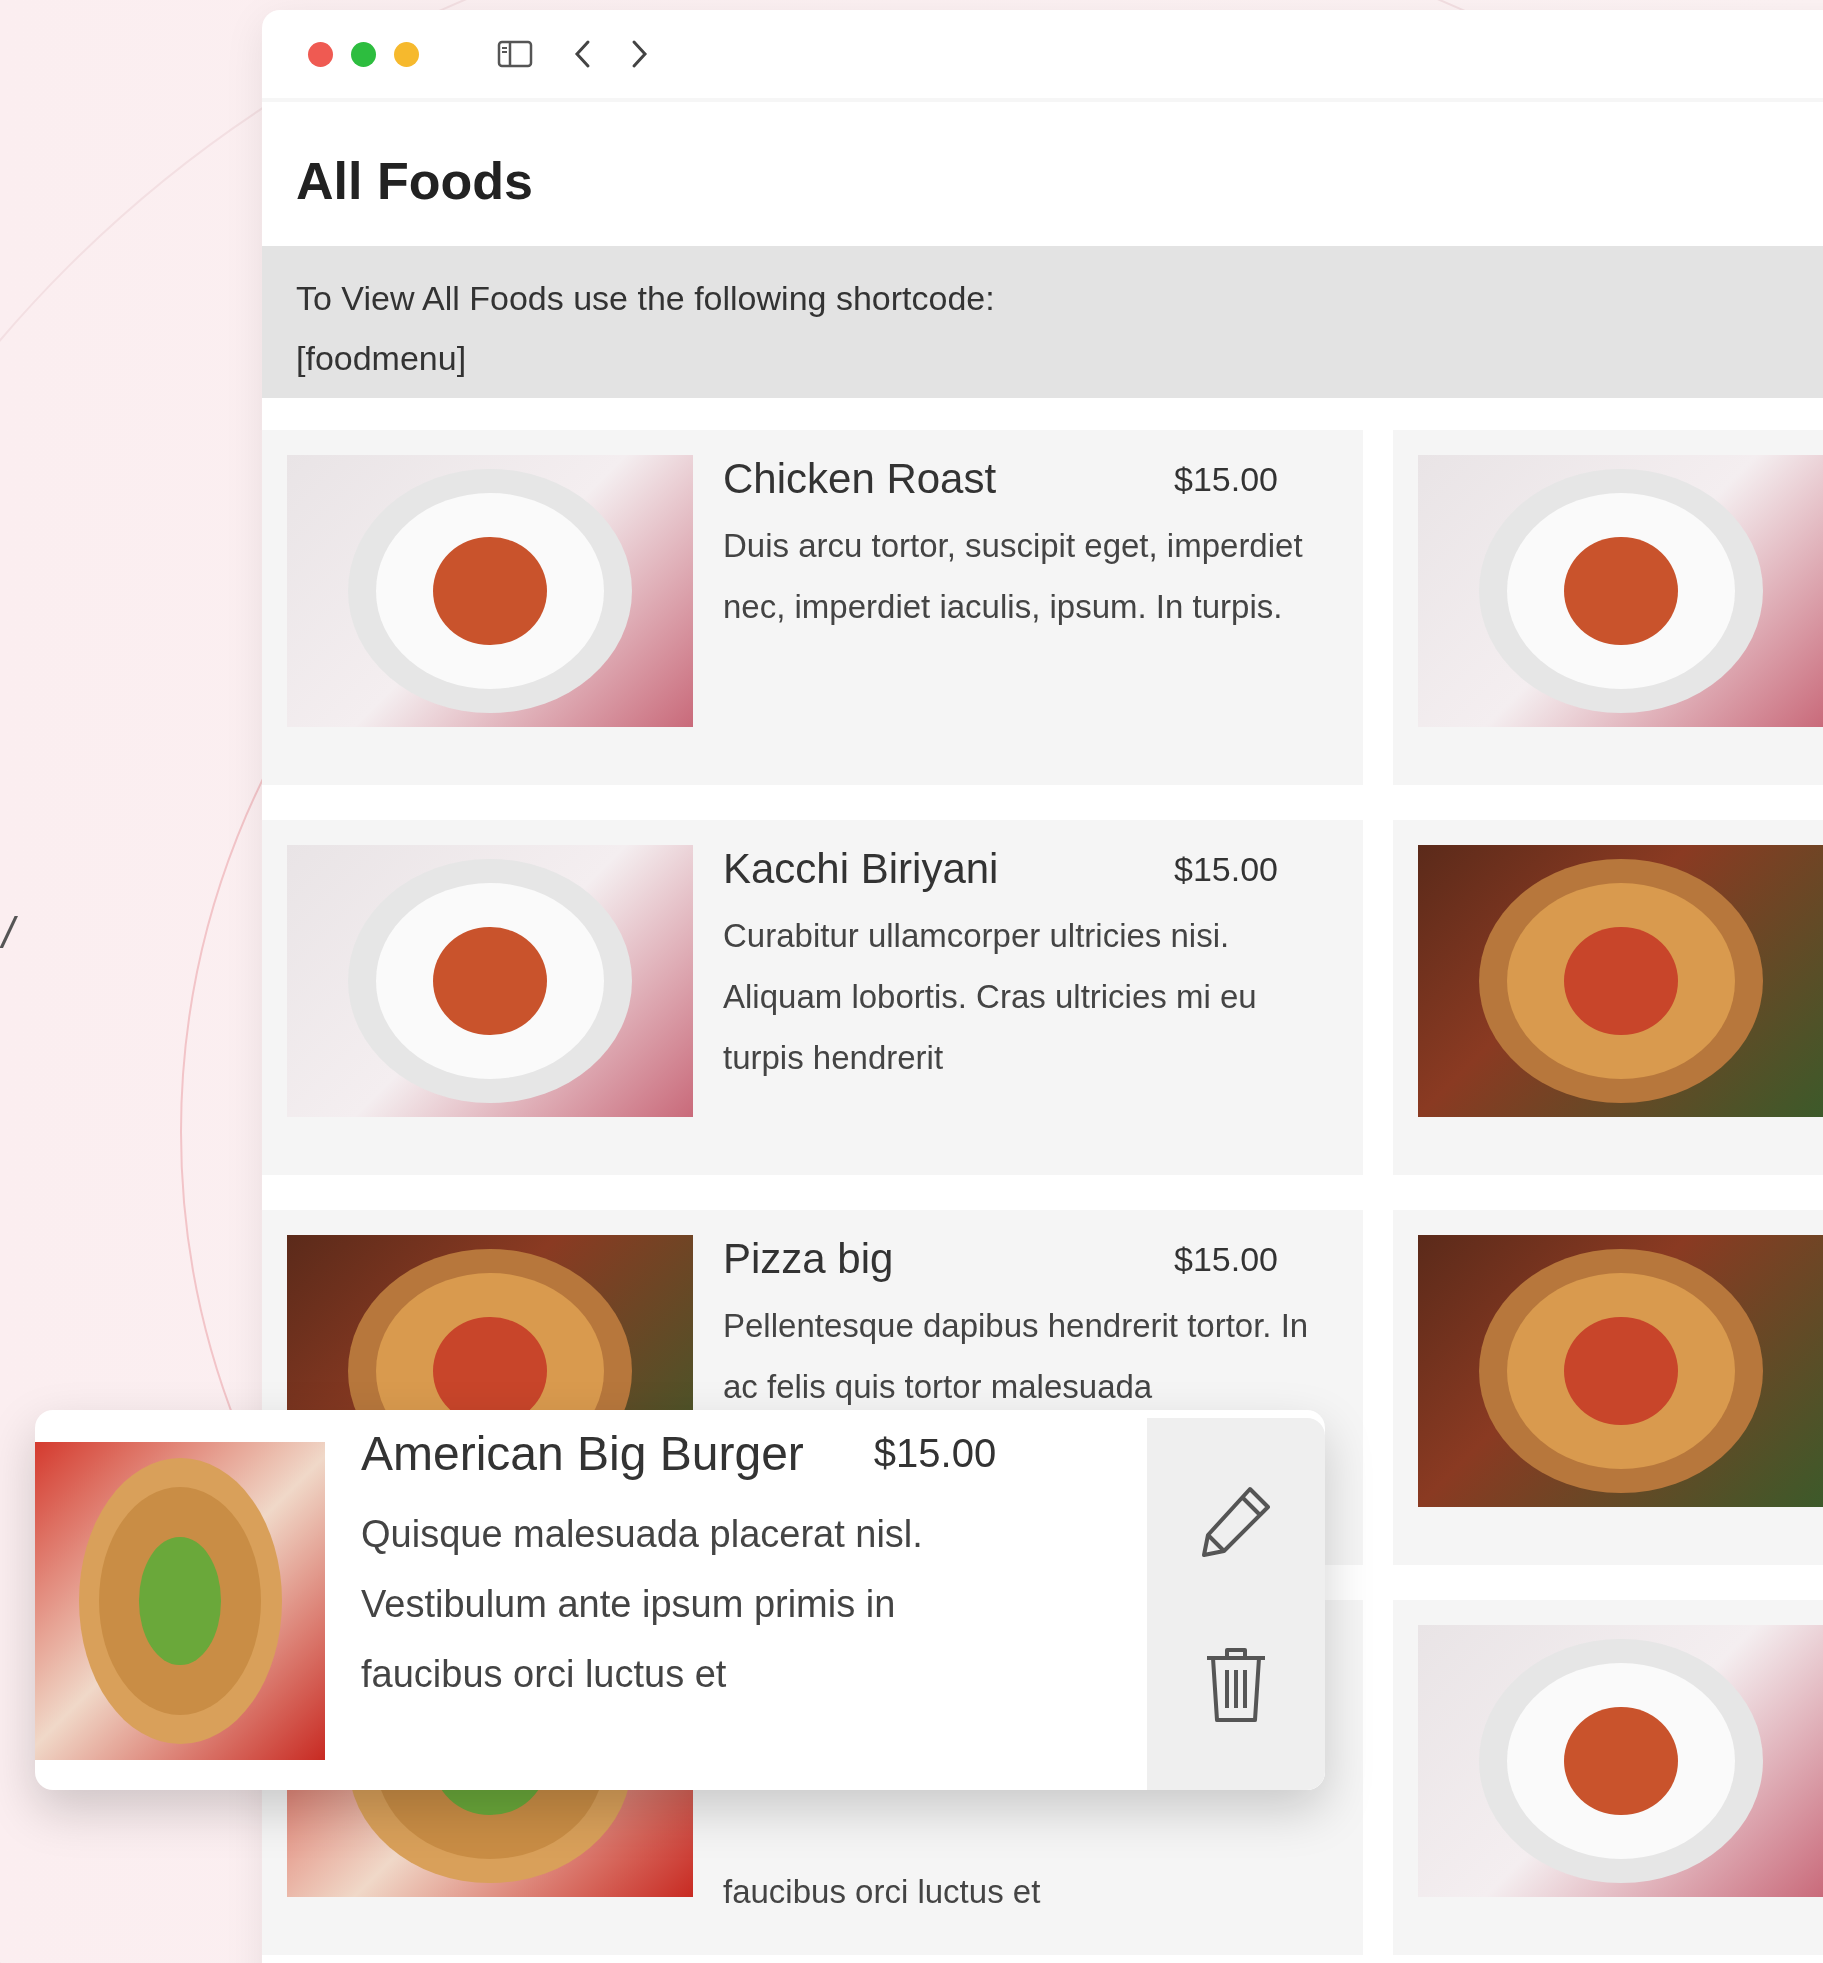 This screenshot has height=1963, width=1823. What do you see at coordinates (320, 54) in the screenshot?
I see `close-button` at bounding box center [320, 54].